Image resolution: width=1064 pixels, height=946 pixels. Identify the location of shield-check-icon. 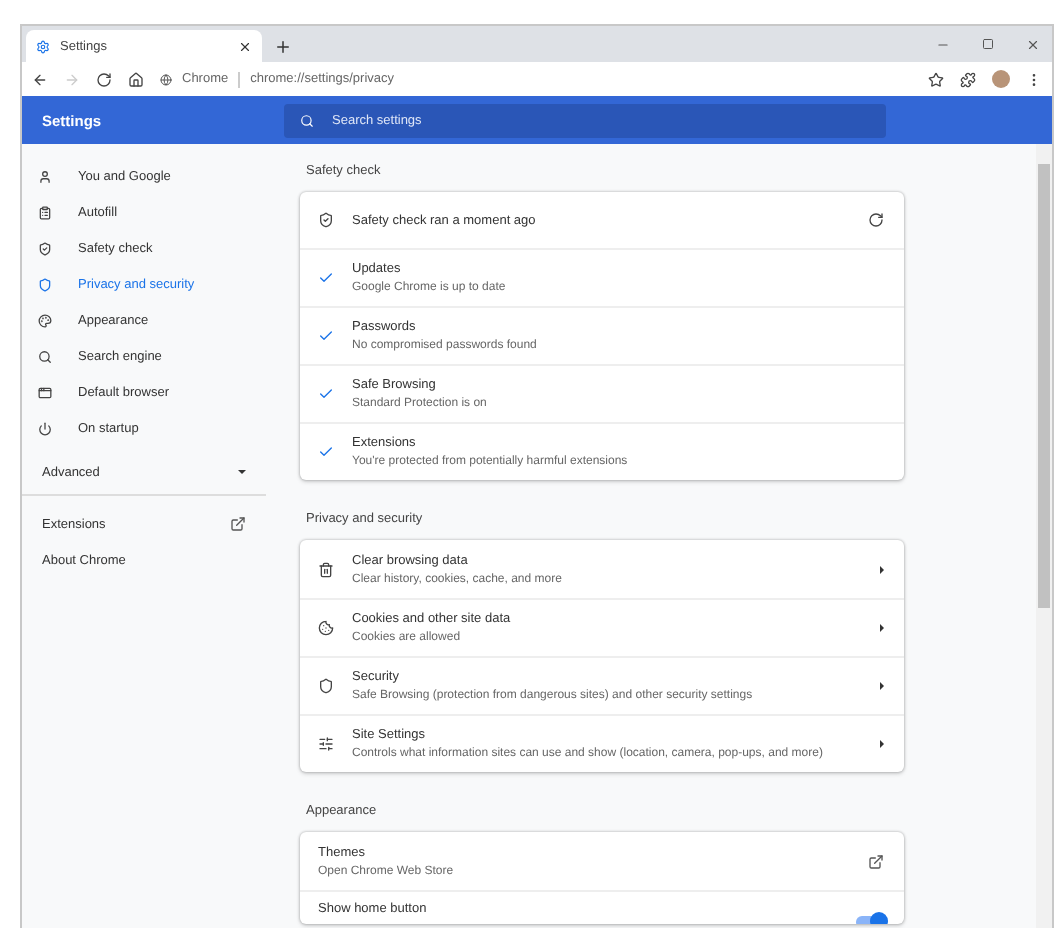
(45, 248).